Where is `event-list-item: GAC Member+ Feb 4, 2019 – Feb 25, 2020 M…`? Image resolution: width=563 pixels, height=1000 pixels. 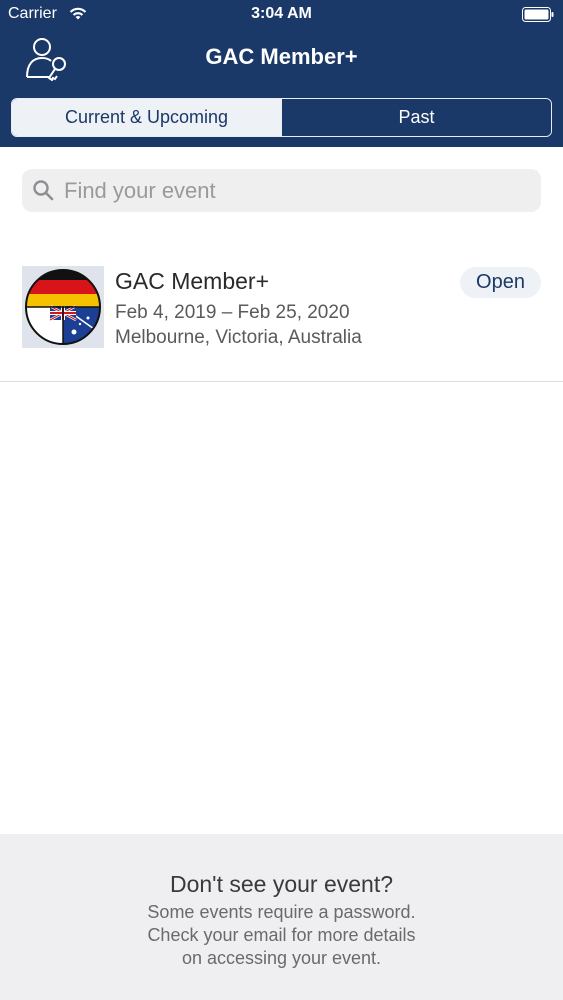 event-list-item: GAC Member+ Feb 4, 2019 – Feb 25, 2020 M… is located at coordinates (281, 314).